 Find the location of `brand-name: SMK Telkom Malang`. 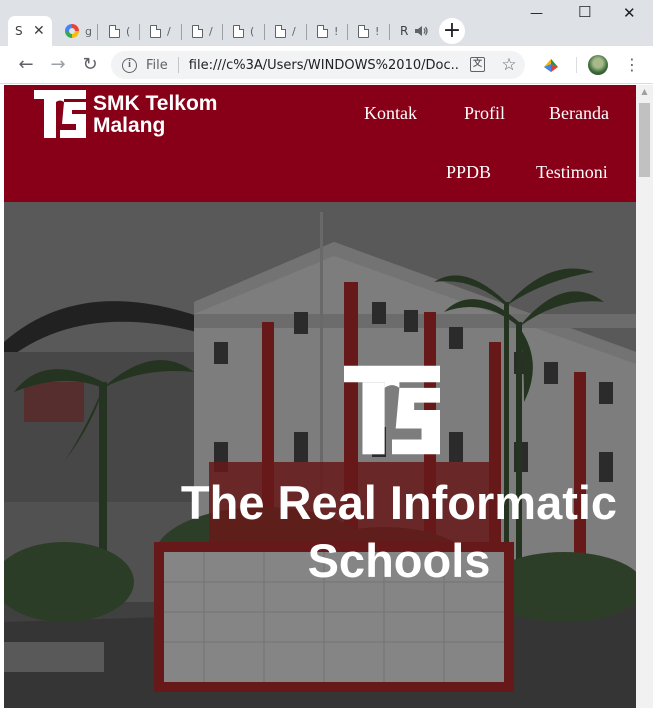

brand-name: SMK Telkom Malang is located at coordinates (155, 115).